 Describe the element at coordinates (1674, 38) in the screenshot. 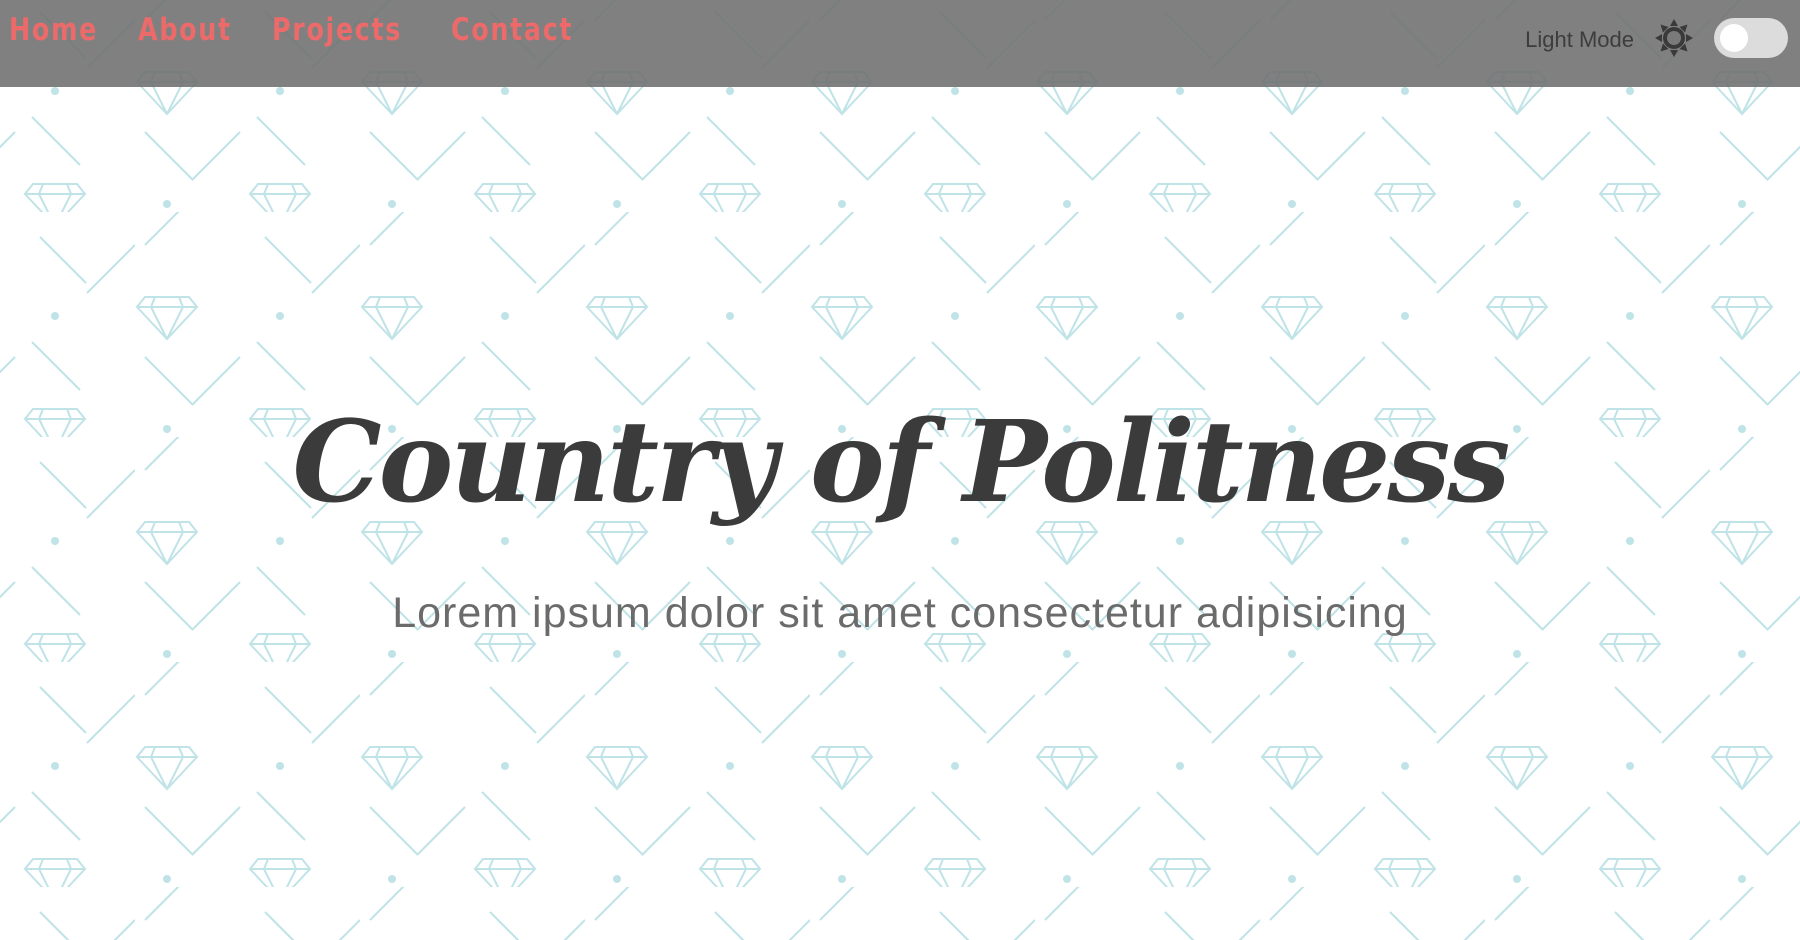

I see `sun-icon` at that location.